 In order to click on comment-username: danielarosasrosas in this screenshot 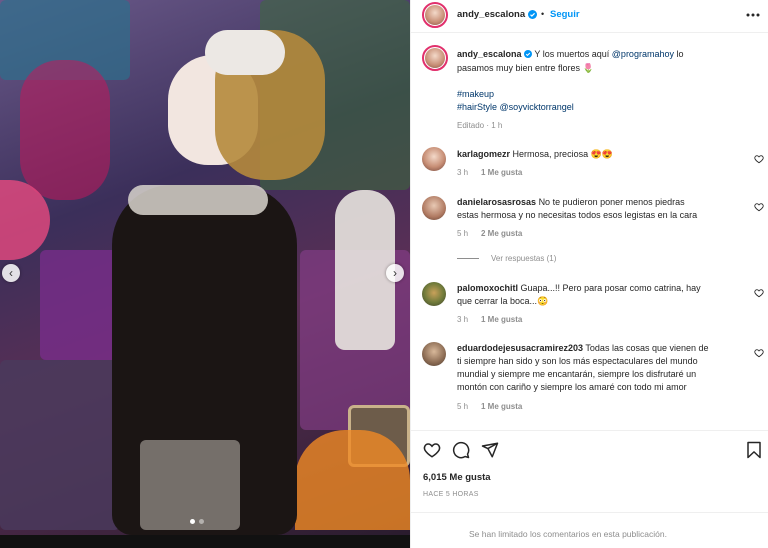, I will do `click(496, 202)`.